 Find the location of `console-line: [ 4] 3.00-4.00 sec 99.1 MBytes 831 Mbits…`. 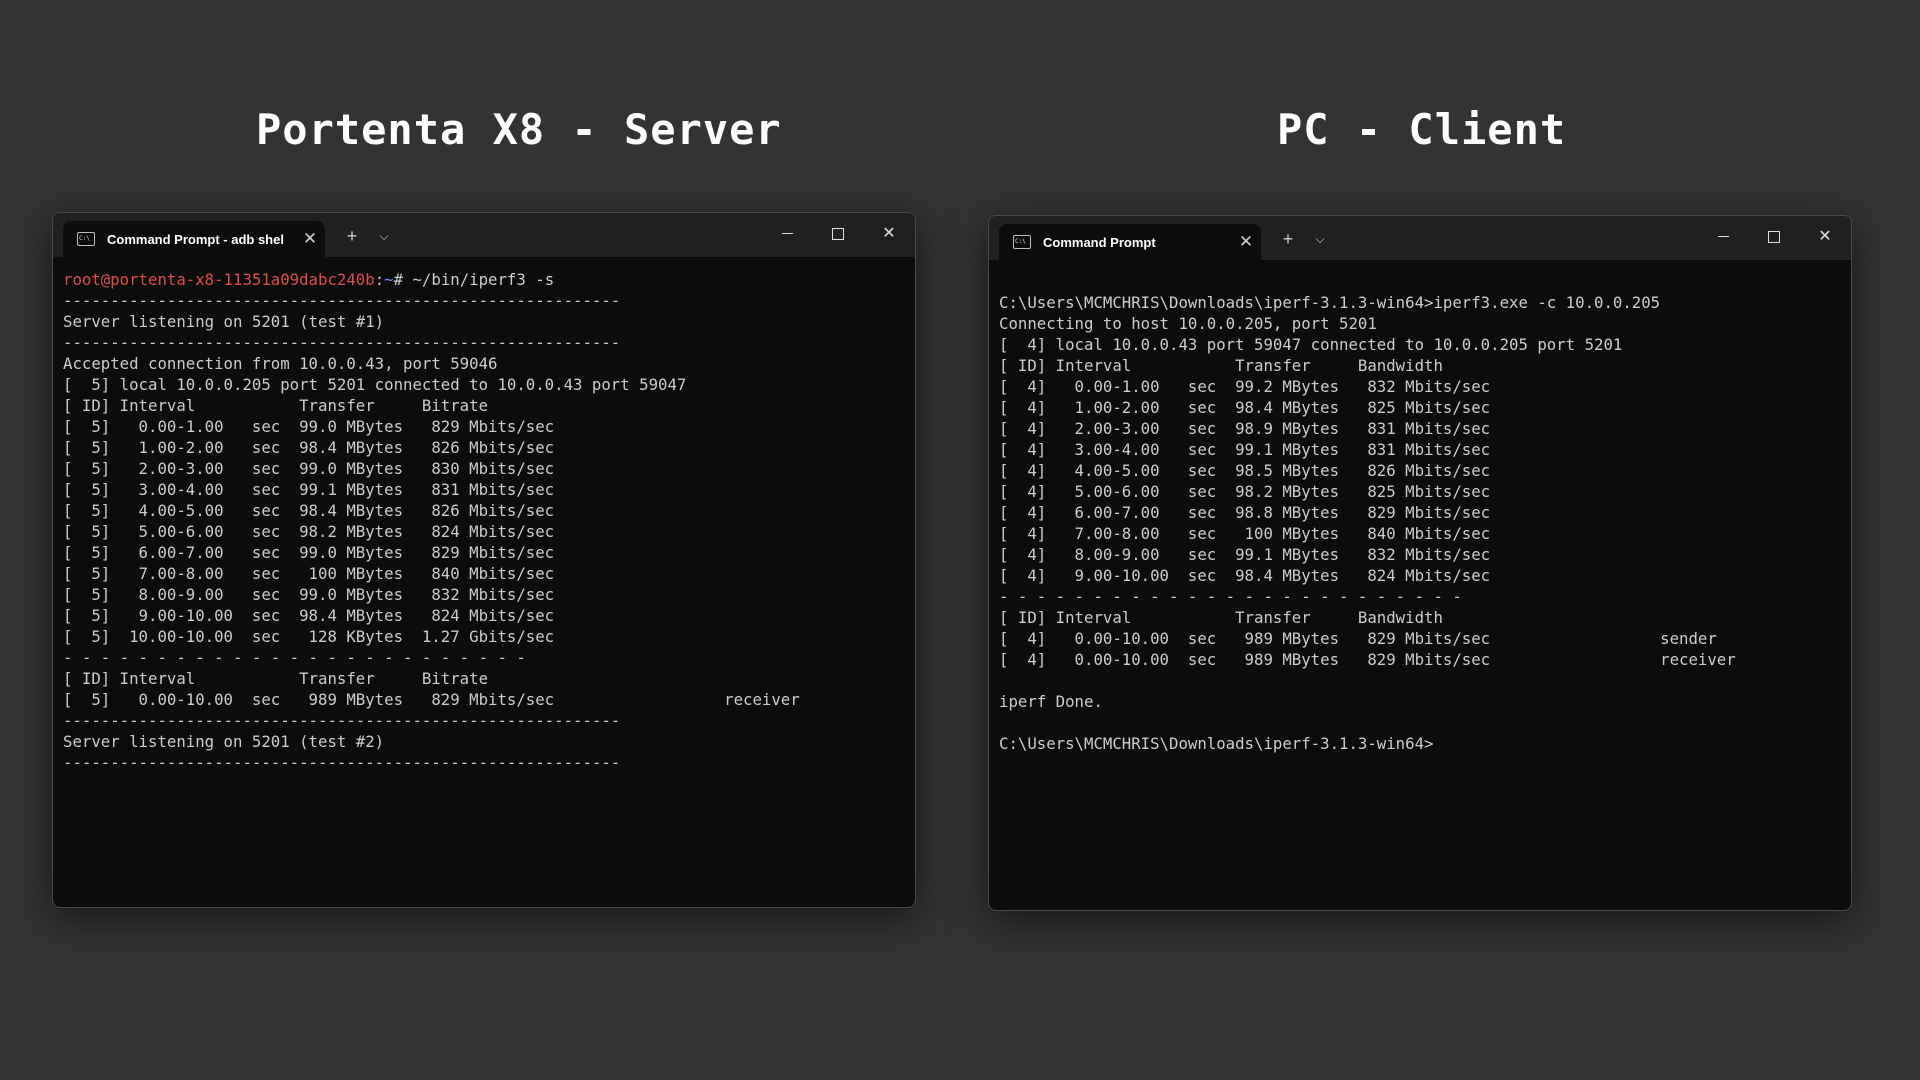

console-line: [ 4] 3.00-4.00 sec 99.1 MBytes 831 Mbits… is located at coordinates (1245, 449).